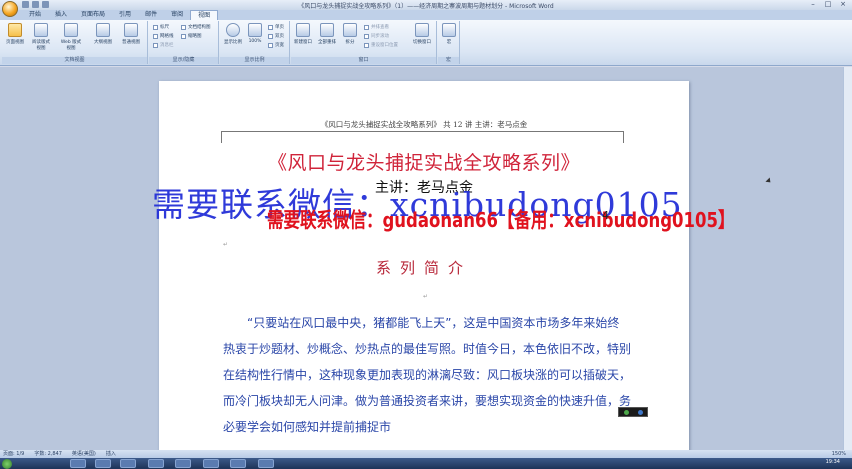 This screenshot has width=852, height=469. I want to click on close-button: ×, so click(843, 4).